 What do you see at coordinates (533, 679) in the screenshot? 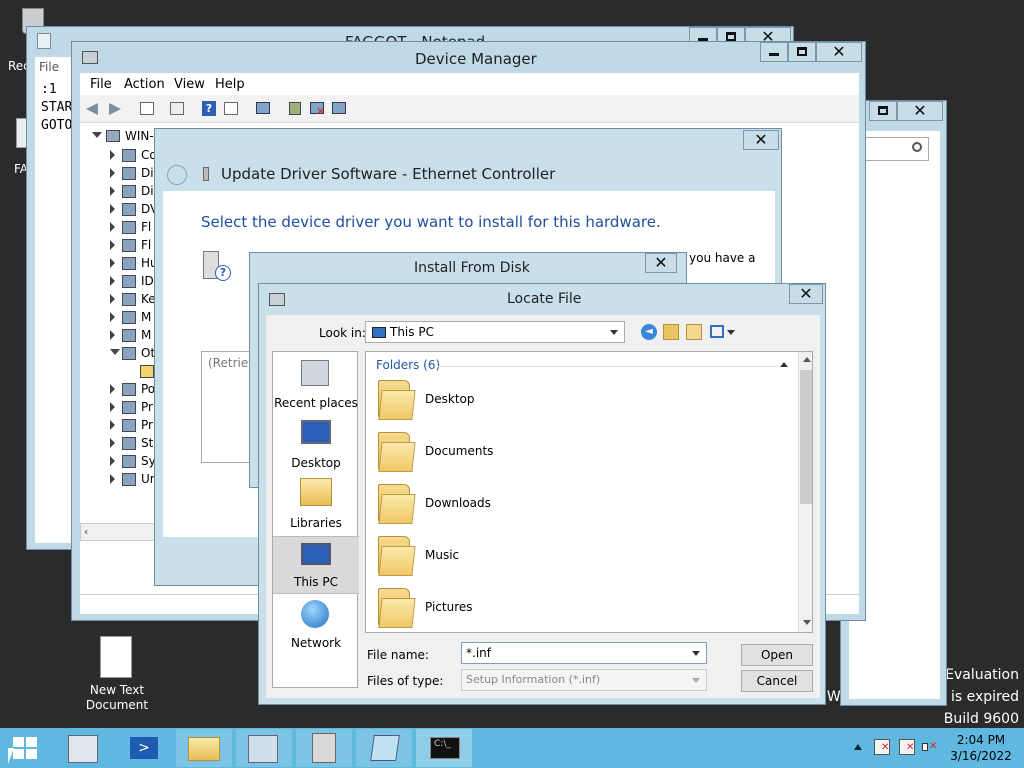
I see `file-type-value: Setup Information (*.inf)` at bounding box center [533, 679].